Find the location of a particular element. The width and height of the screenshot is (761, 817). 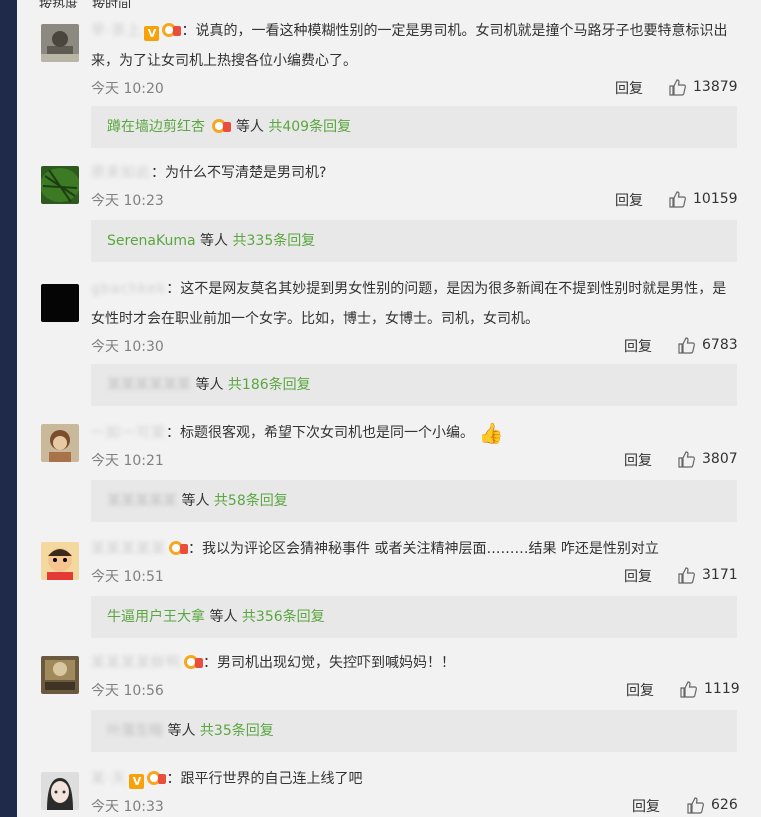

sort-tabs: 按热度 按时间 is located at coordinates (90, 4).